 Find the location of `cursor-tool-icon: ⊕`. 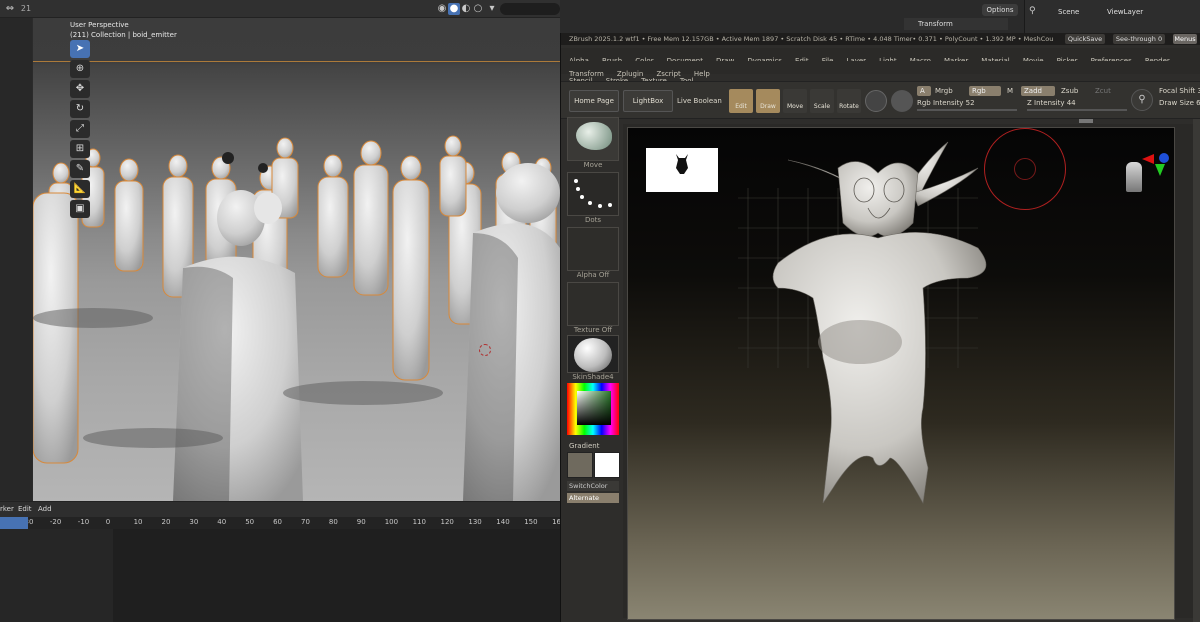

cursor-tool-icon: ⊕ is located at coordinates (80, 69).